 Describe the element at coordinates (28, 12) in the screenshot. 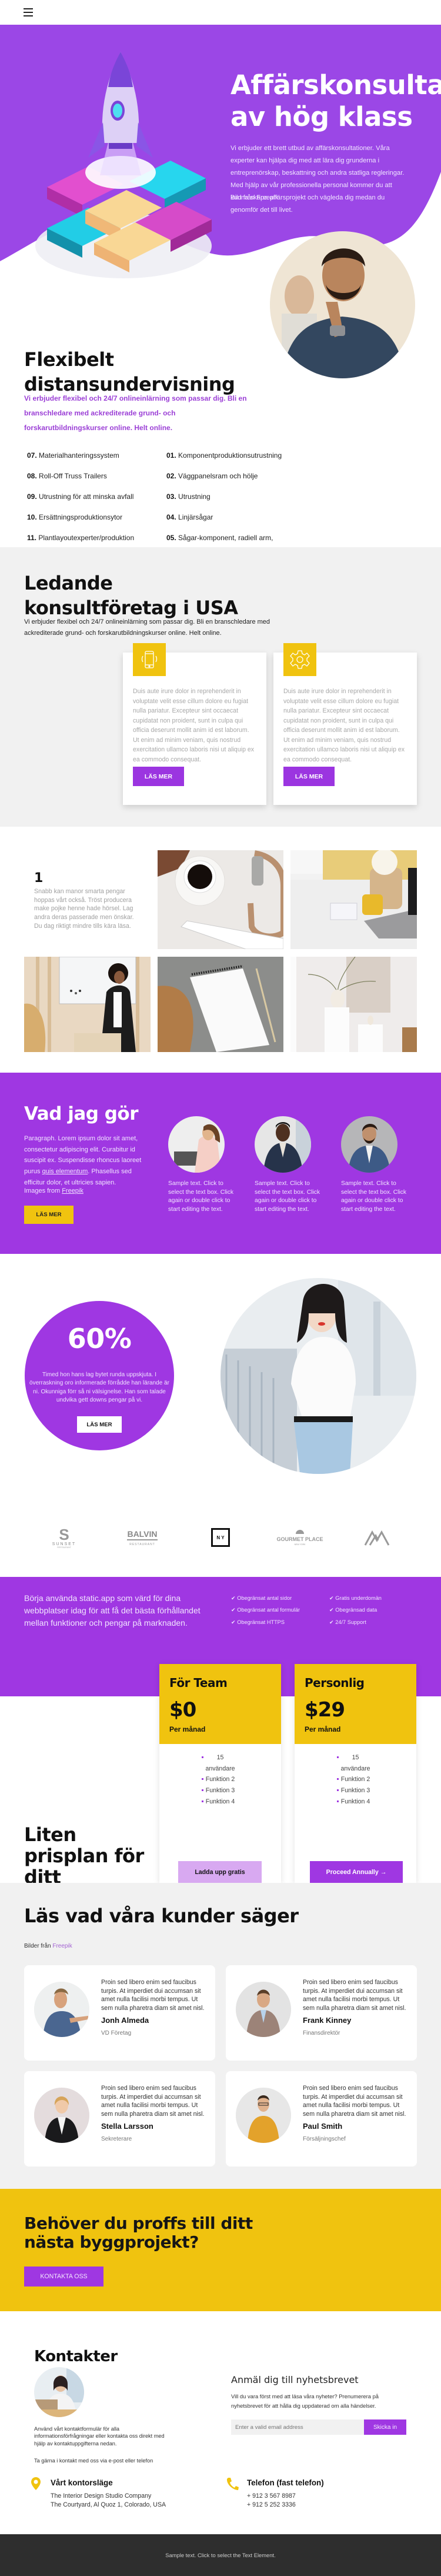

I see `hamburger-menu-icon` at that location.